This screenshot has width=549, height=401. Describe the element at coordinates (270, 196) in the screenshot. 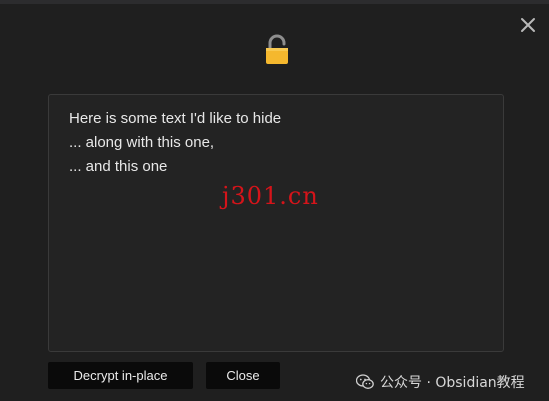

I see `site-watermark: j301.cn` at that location.